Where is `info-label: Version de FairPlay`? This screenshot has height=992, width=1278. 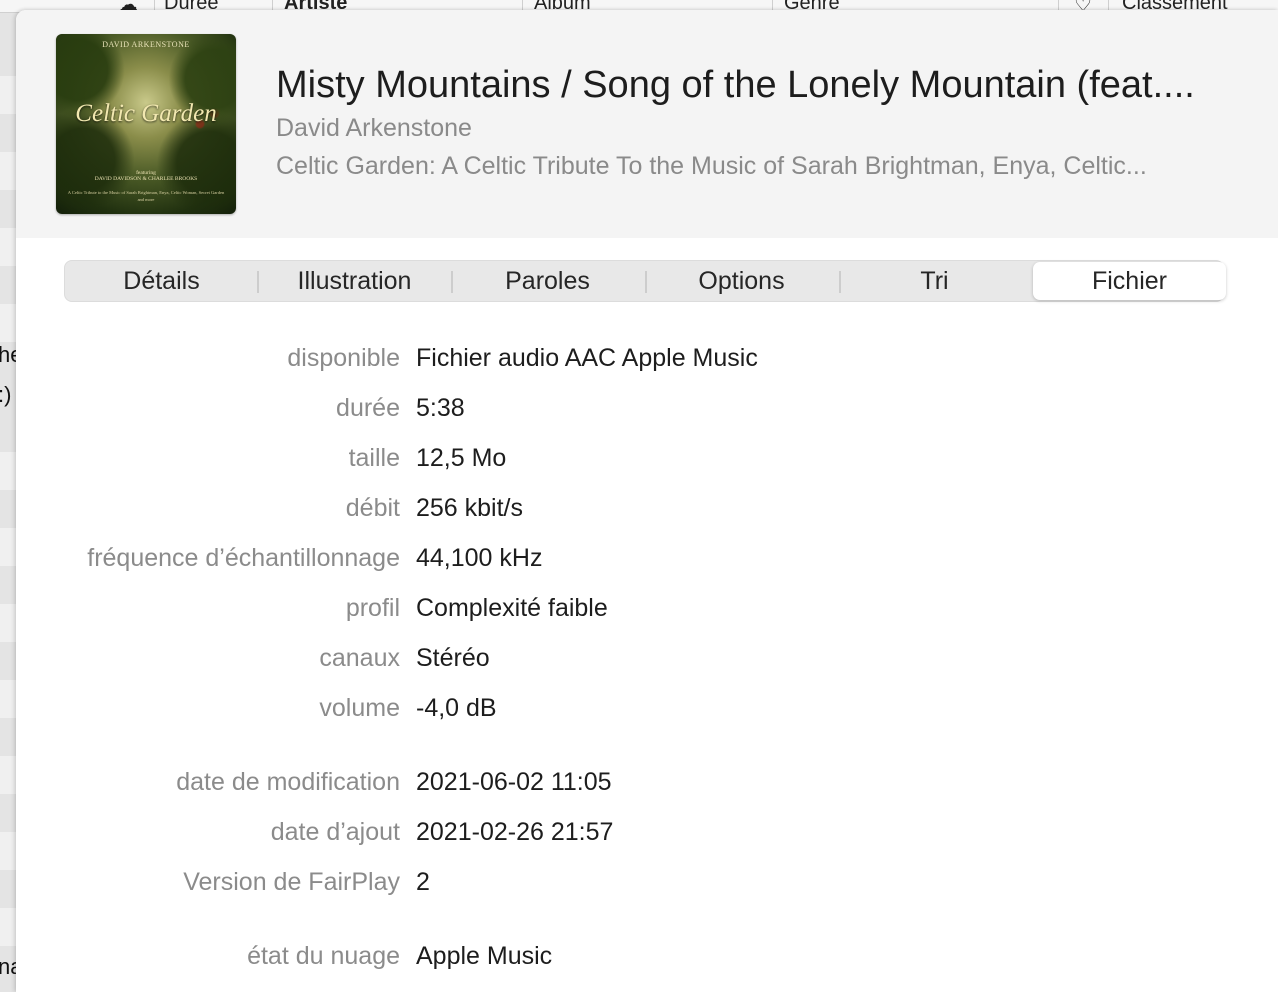
info-label: Version de FairPlay is located at coordinates (291, 882).